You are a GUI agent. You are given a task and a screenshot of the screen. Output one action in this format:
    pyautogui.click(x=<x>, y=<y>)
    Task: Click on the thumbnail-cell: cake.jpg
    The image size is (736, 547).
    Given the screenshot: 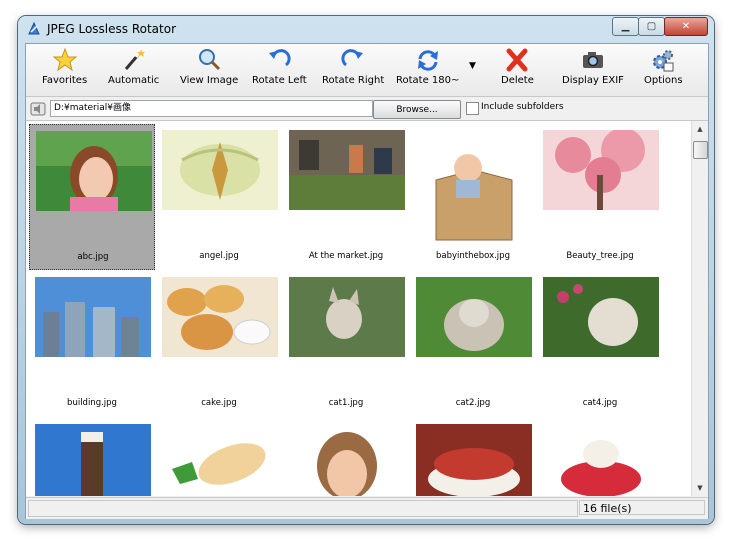 What is the action you would take?
    pyautogui.click(x=219, y=344)
    